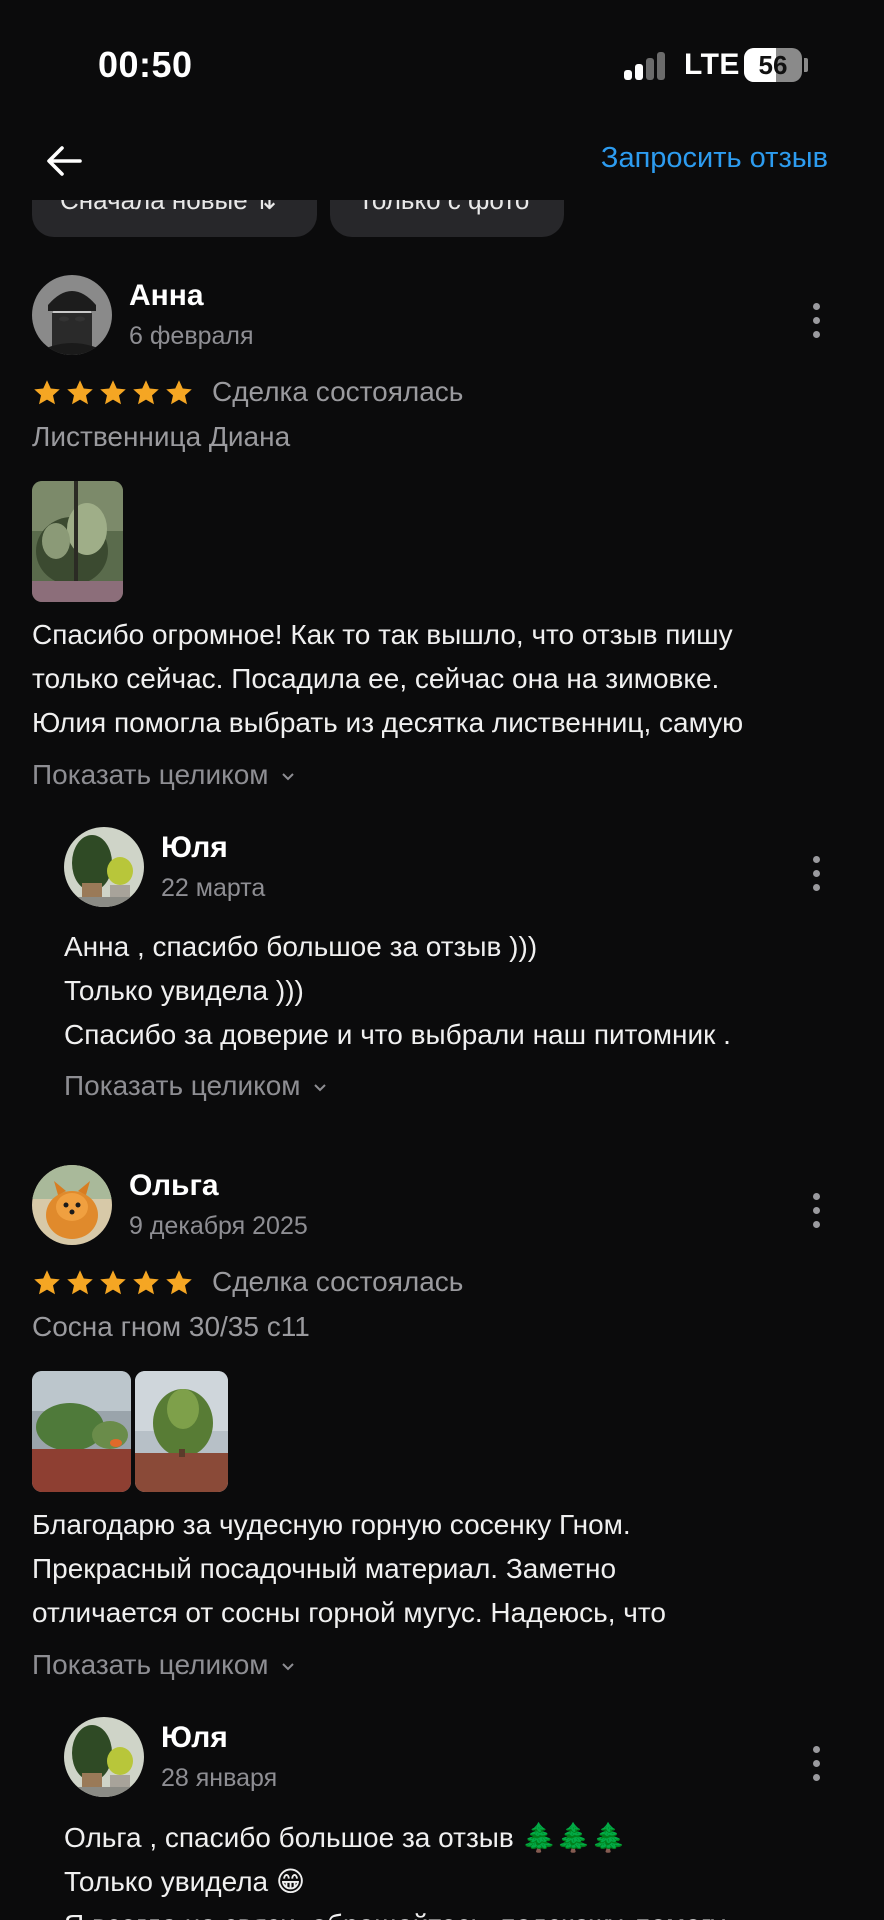 This screenshot has width=884, height=1920. Describe the element at coordinates (301, 946) in the screenshot. I see `reply-text: Анна , спасибо большое за отзыв )))` at that location.